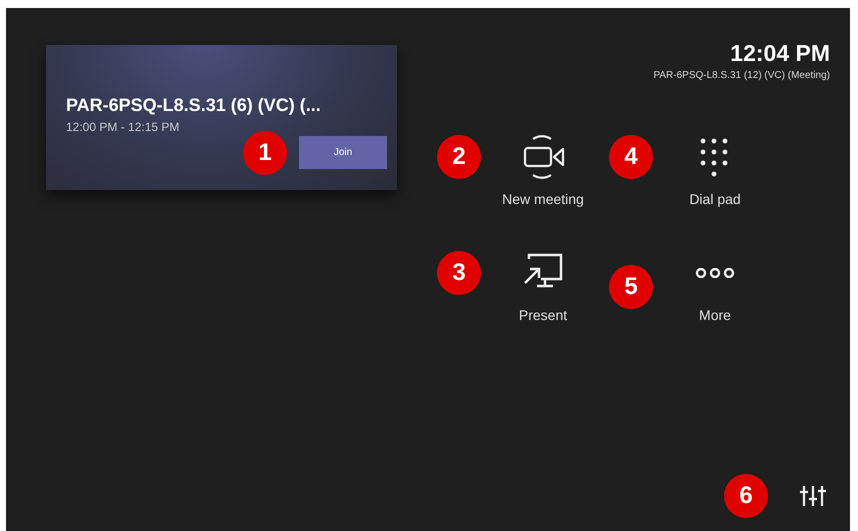  I want to click on callout-number: 4, so click(631, 157).